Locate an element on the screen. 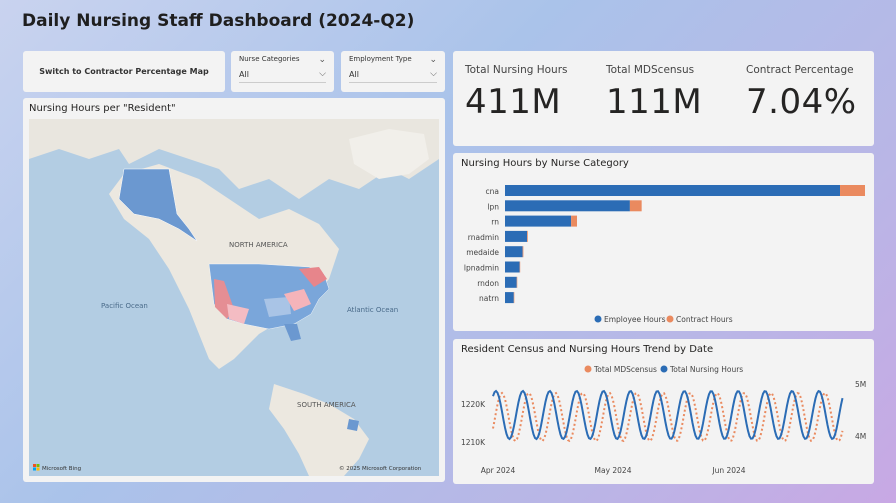  bar-category-label: lpnadmin is located at coordinates (481, 268).